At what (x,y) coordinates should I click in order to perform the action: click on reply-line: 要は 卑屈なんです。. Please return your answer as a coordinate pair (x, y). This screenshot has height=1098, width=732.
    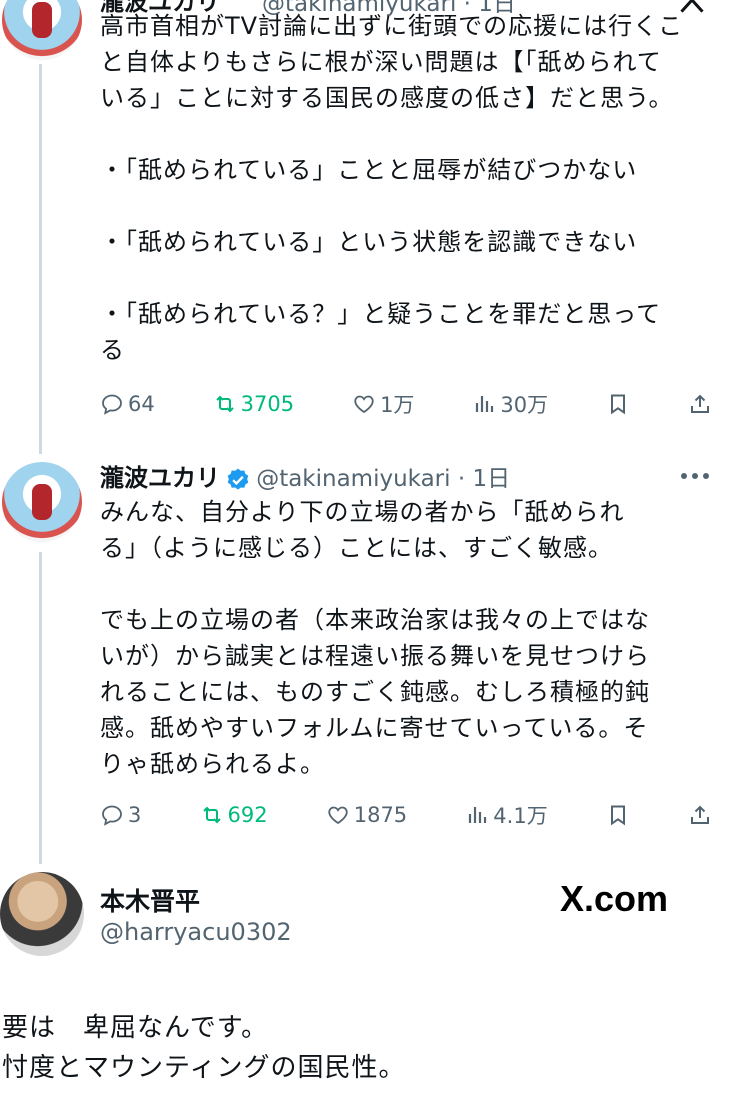
    Looking at the image, I should click on (135, 1028).